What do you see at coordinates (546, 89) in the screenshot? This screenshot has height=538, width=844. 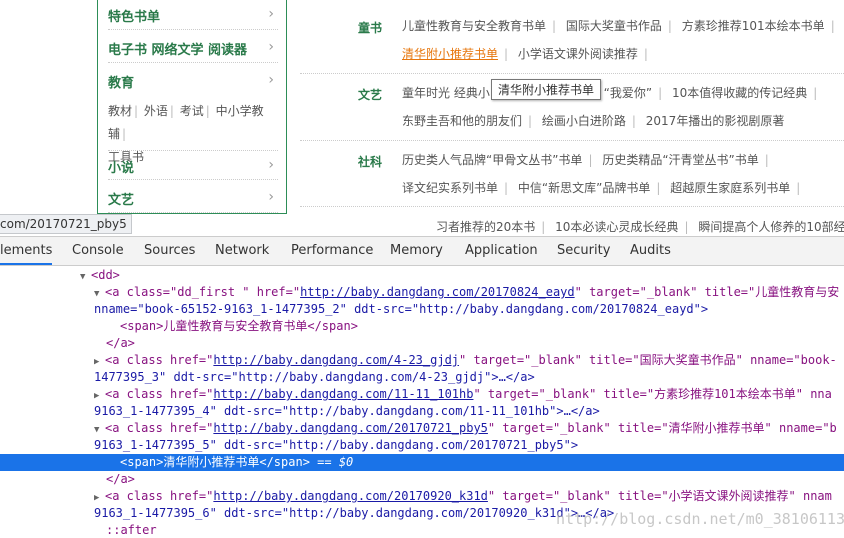 I see `link-tooltip: 清华附小推荐书单` at bounding box center [546, 89].